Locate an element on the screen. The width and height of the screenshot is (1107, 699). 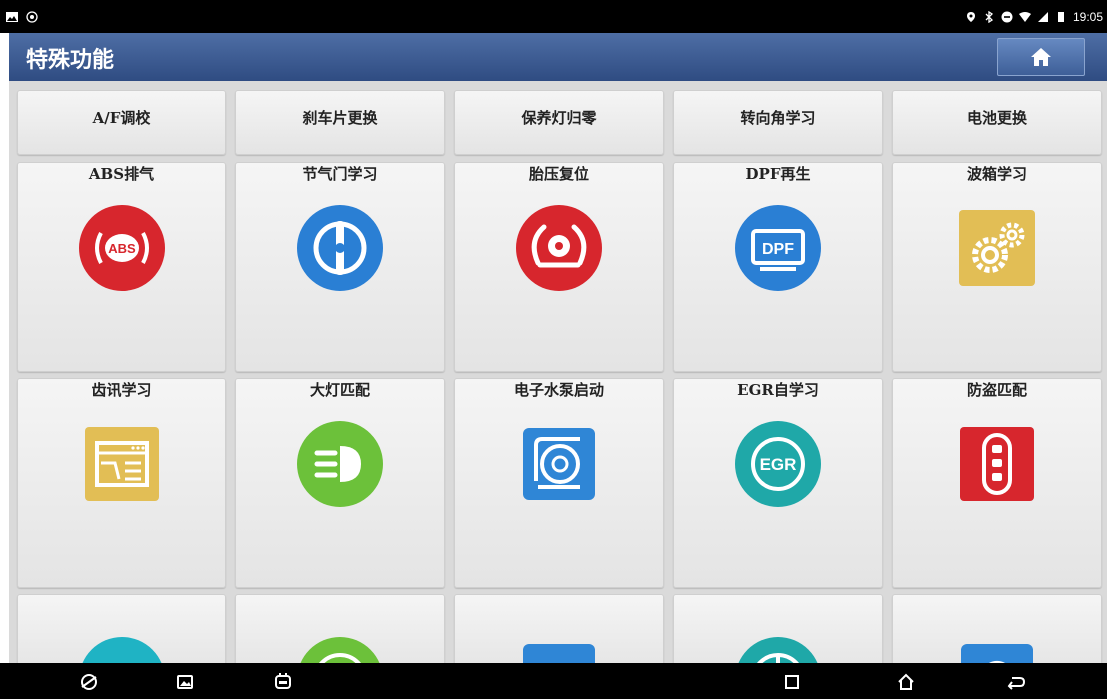
gallery-notification-icon is located at coordinates (12, 17).